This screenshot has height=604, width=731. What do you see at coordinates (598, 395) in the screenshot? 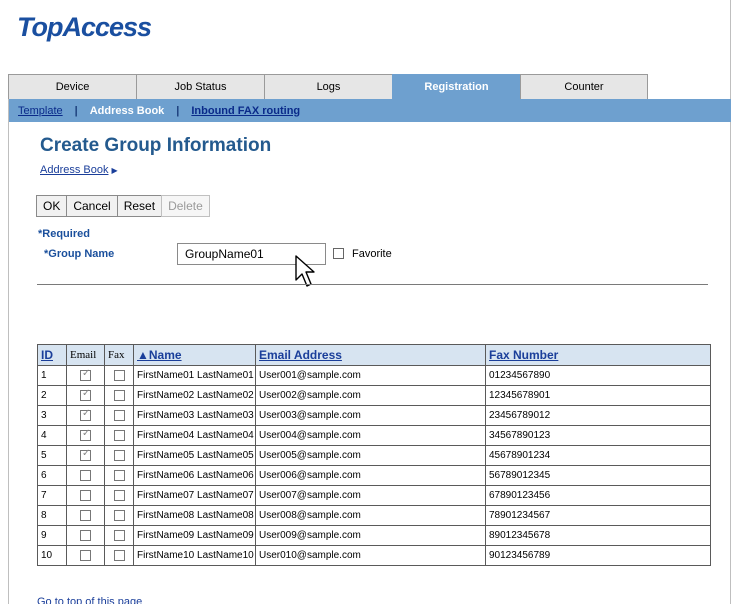
I see `row-fax-number: 12345678901` at bounding box center [598, 395].